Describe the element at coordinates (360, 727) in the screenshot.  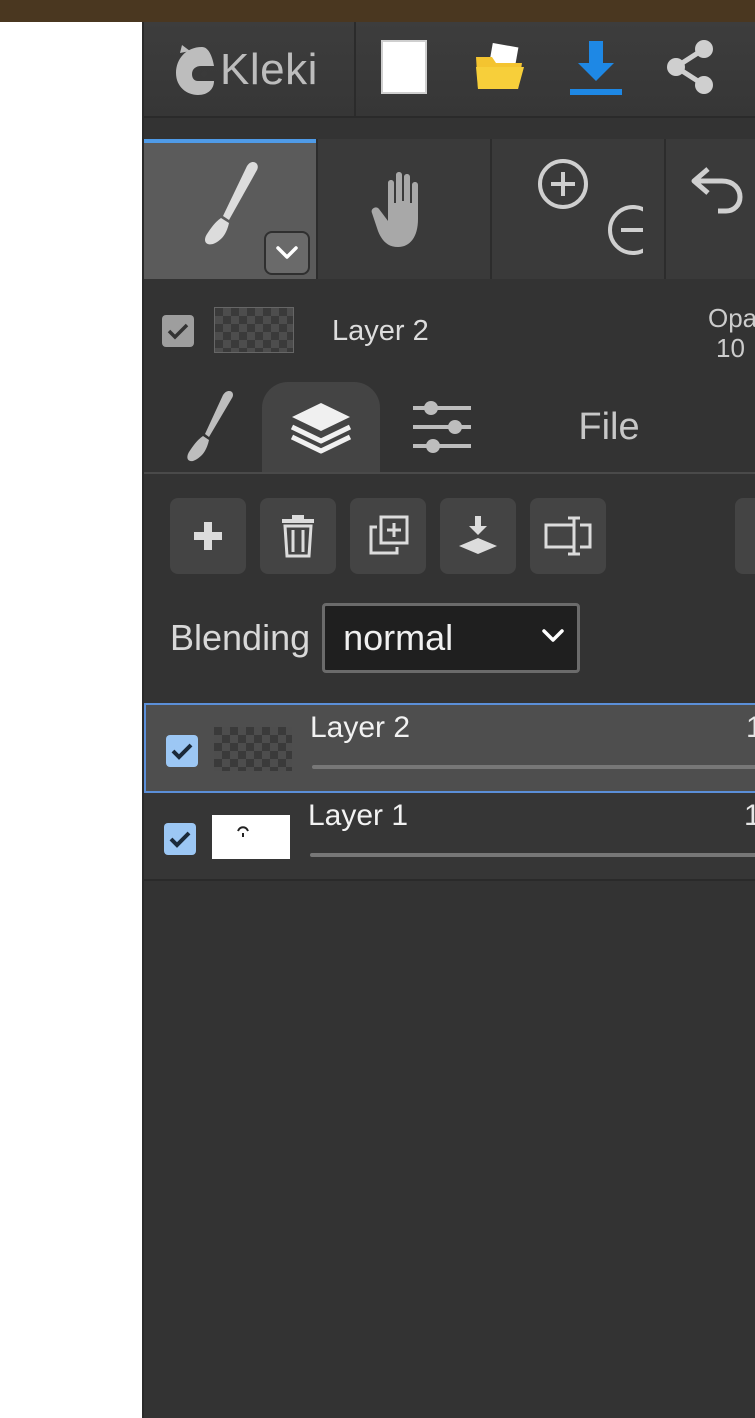
I see `layer-name: Layer 2` at that location.